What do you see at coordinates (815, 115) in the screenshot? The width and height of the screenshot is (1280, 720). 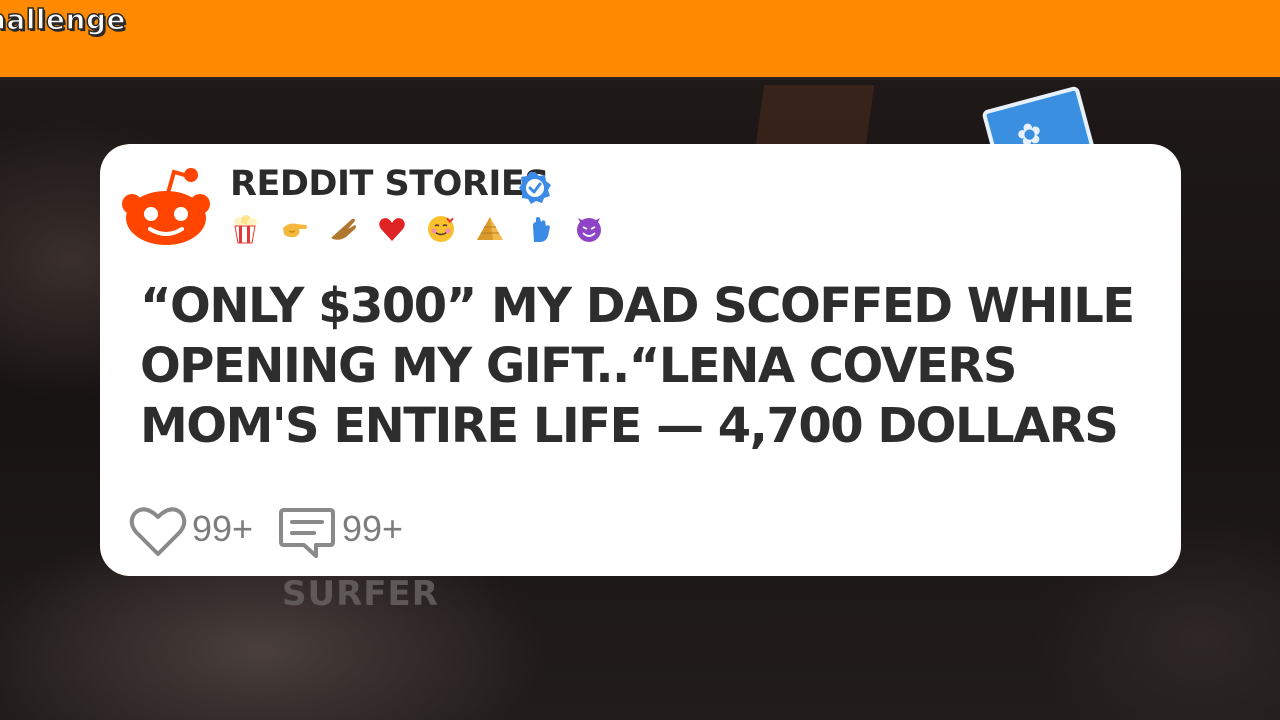 I see `background-sign` at bounding box center [815, 115].